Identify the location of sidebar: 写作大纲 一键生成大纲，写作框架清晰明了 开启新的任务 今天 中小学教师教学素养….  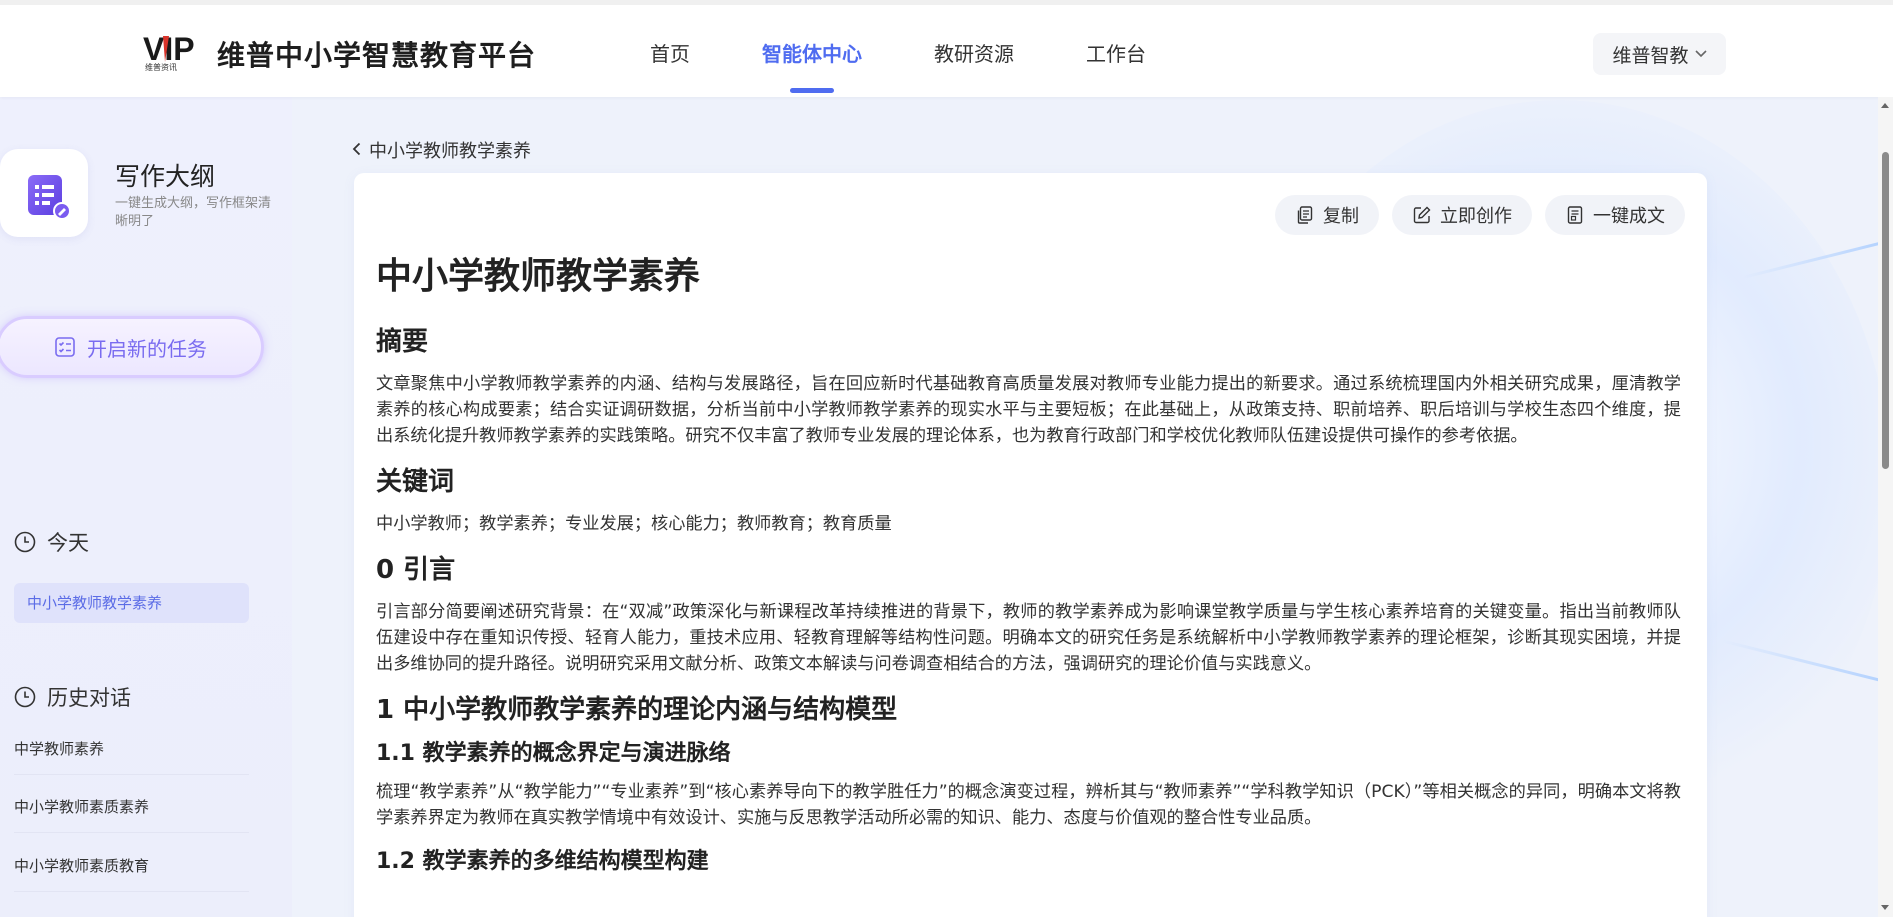
(146, 507).